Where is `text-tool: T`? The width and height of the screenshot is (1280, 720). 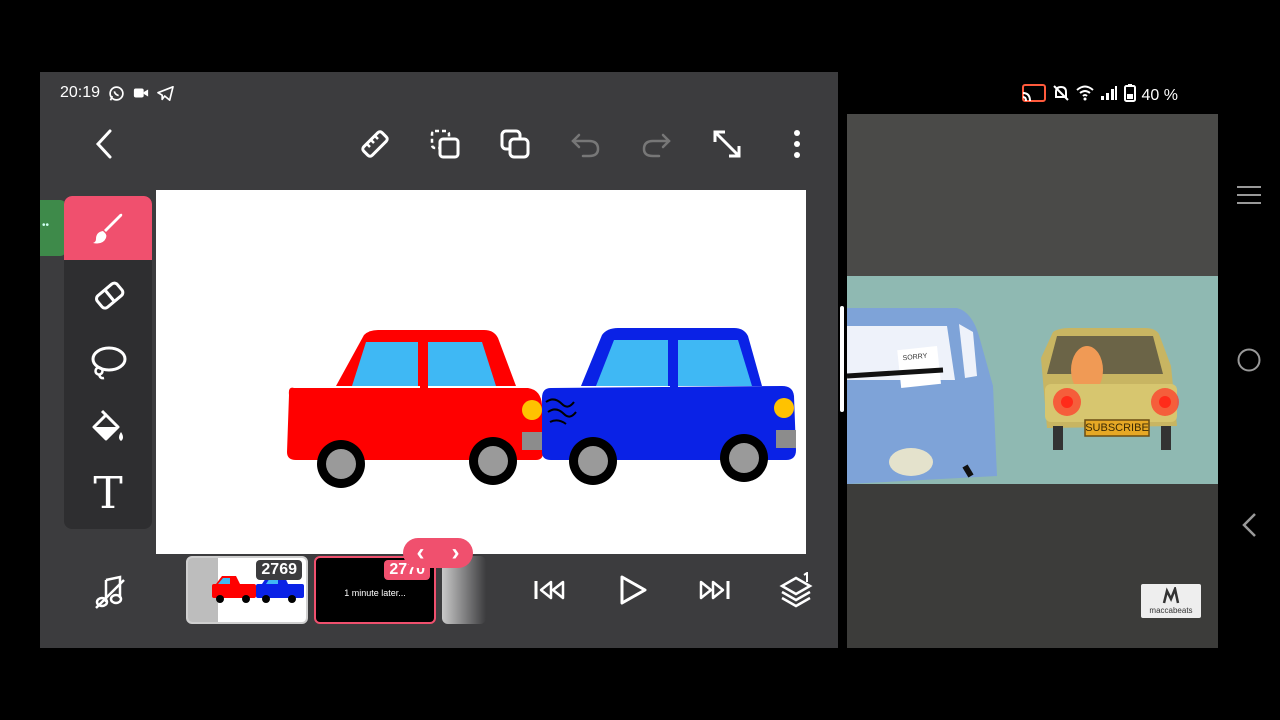
text-tool: T is located at coordinates (108, 494).